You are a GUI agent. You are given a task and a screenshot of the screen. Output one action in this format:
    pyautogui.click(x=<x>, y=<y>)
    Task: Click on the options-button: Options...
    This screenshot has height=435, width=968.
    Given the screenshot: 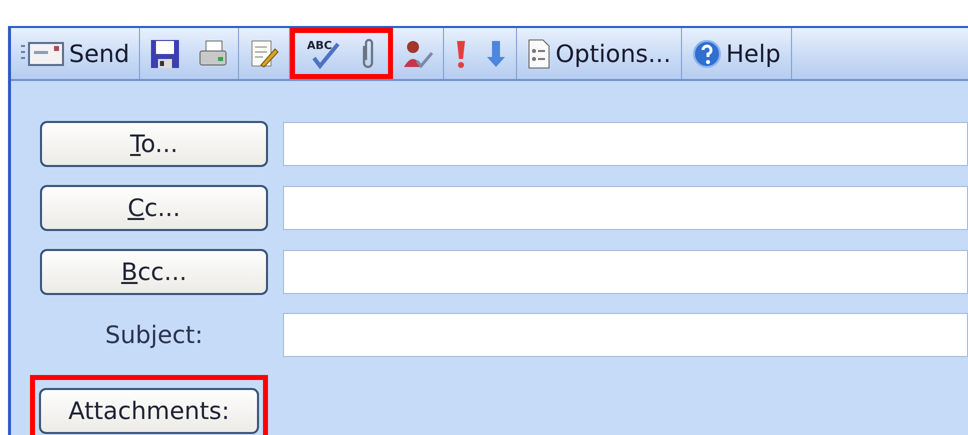 What is the action you would take?
    pyautogui.click(x=599, y=53)
    